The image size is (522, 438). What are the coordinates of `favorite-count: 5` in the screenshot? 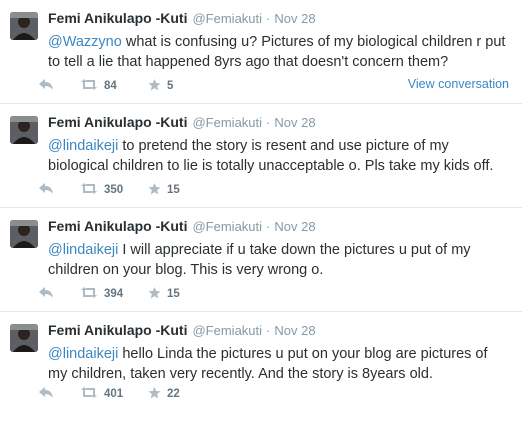 It's located at (170, 86).